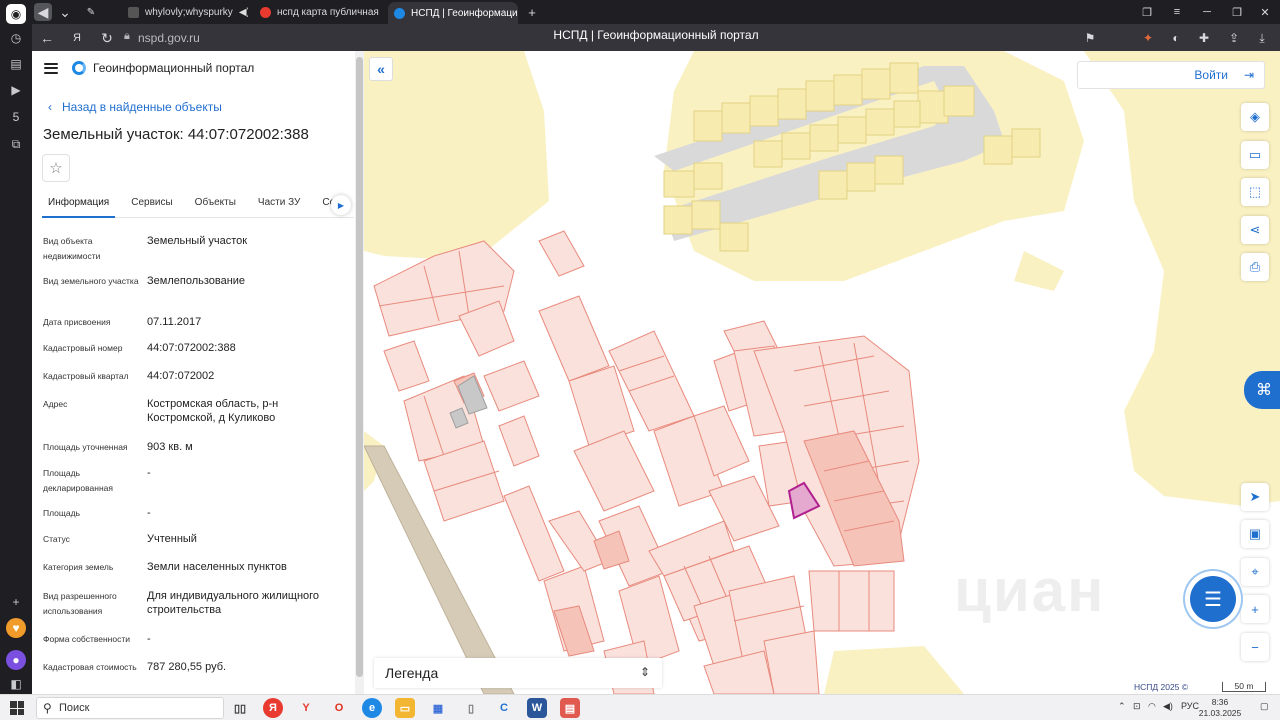 The height and width of the screenshot is (720, 1280). Describe the element at coordinates (1204, 38) in the screenshot. I see `puzzle-icon: ✚` at that location.